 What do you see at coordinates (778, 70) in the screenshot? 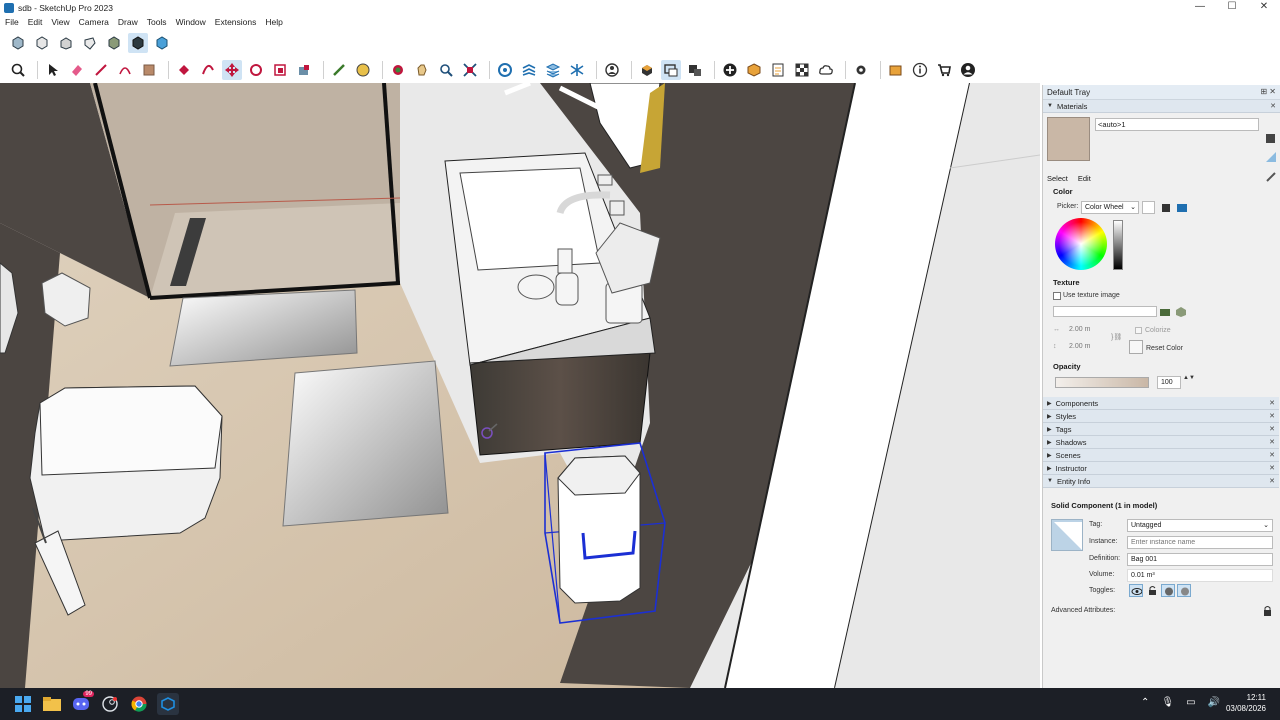
I see `report-icon` at bounding box center [778, 70].